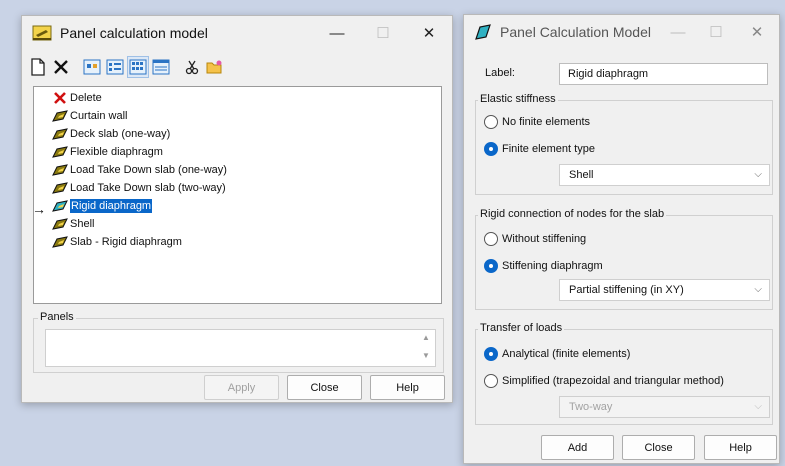 This screenshot has width=785, height=466. I want to click on scroll-up-icon: ▲, so click(426, 337).